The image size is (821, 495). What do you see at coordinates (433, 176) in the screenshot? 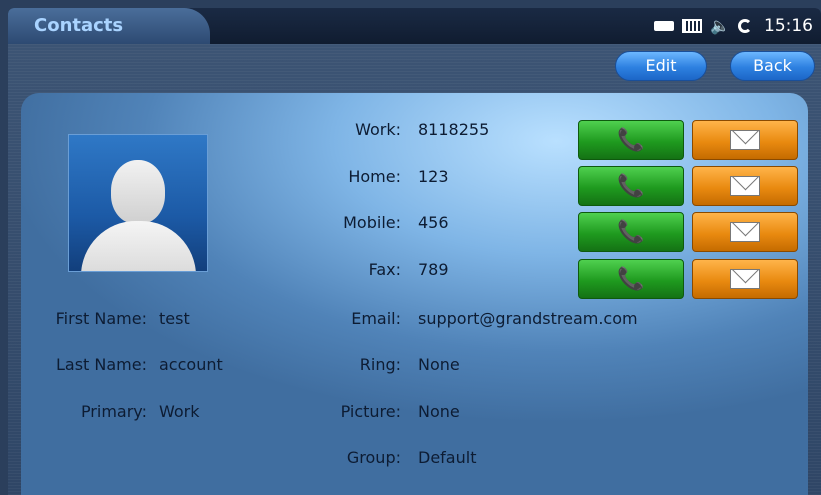
I see `home-value: 123` at bounding box center [433, 176].